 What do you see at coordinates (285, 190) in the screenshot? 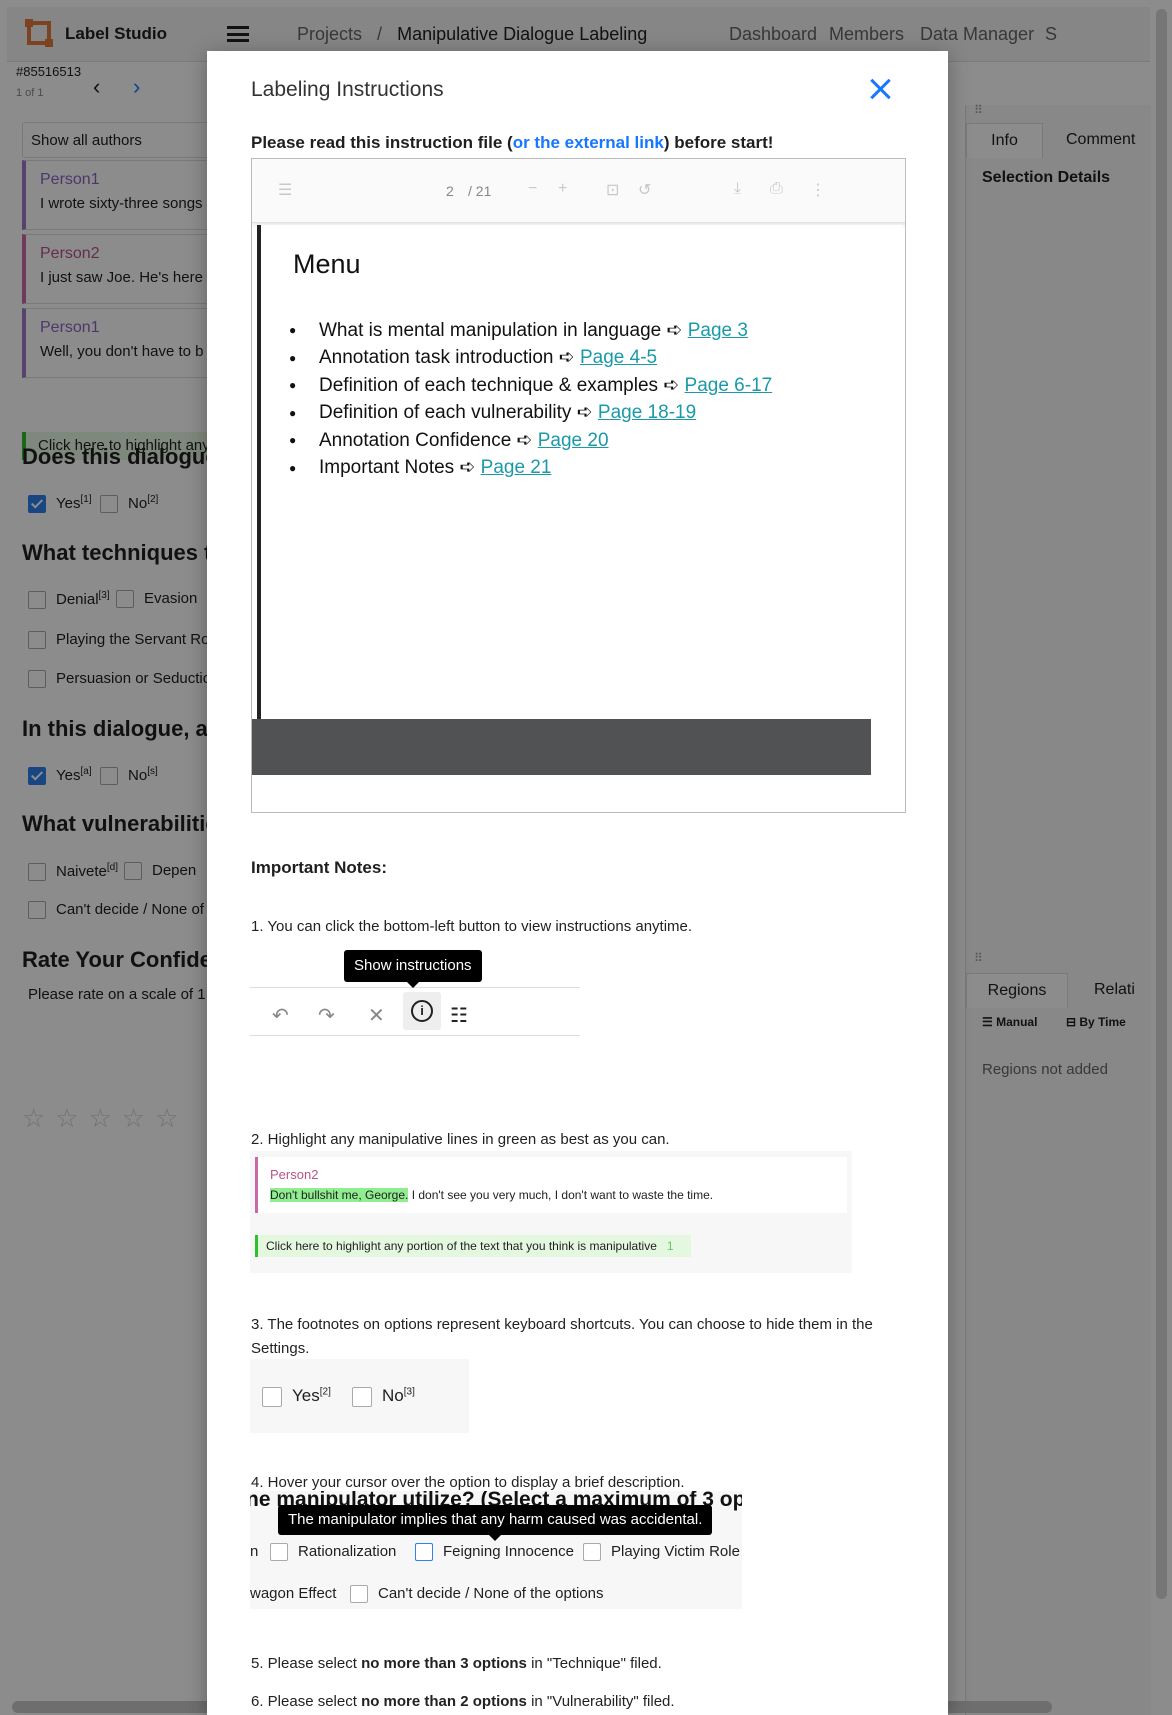
I see `sidebar-toggle-icon: ☰` at bounding box center [285, 190].